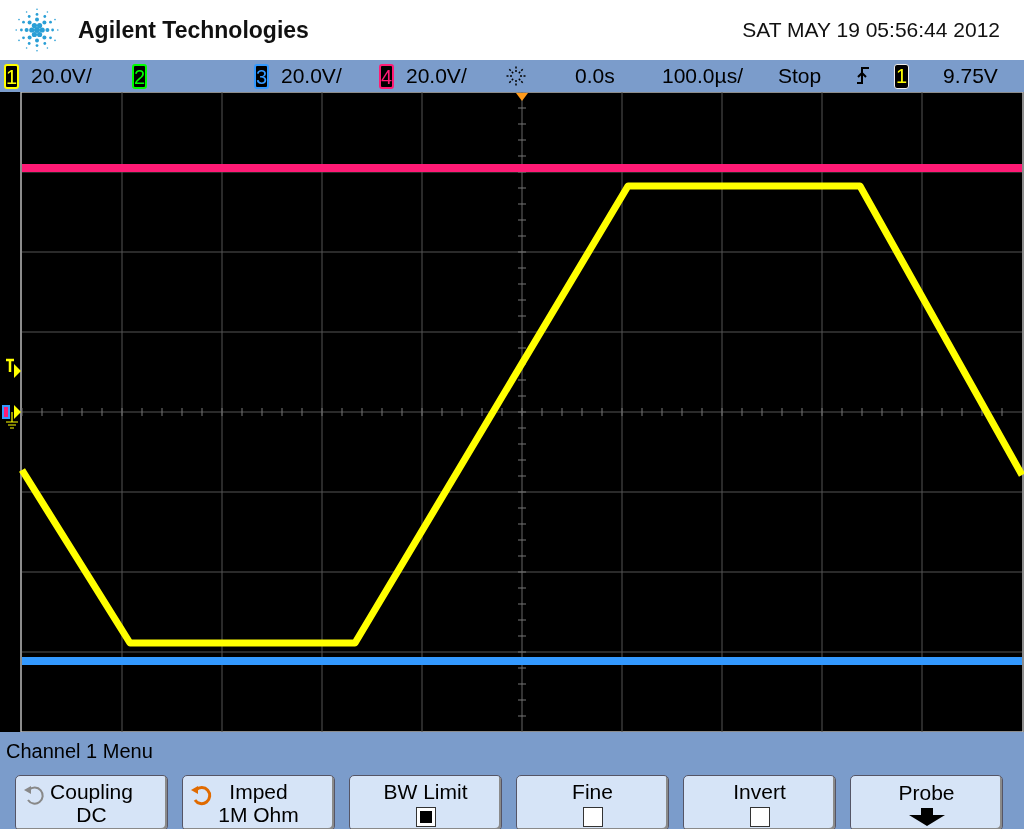  Describe the element at coordinates (80, 751) in the screenshot. I see `menu-title: Channel 1 Menu` at that location.